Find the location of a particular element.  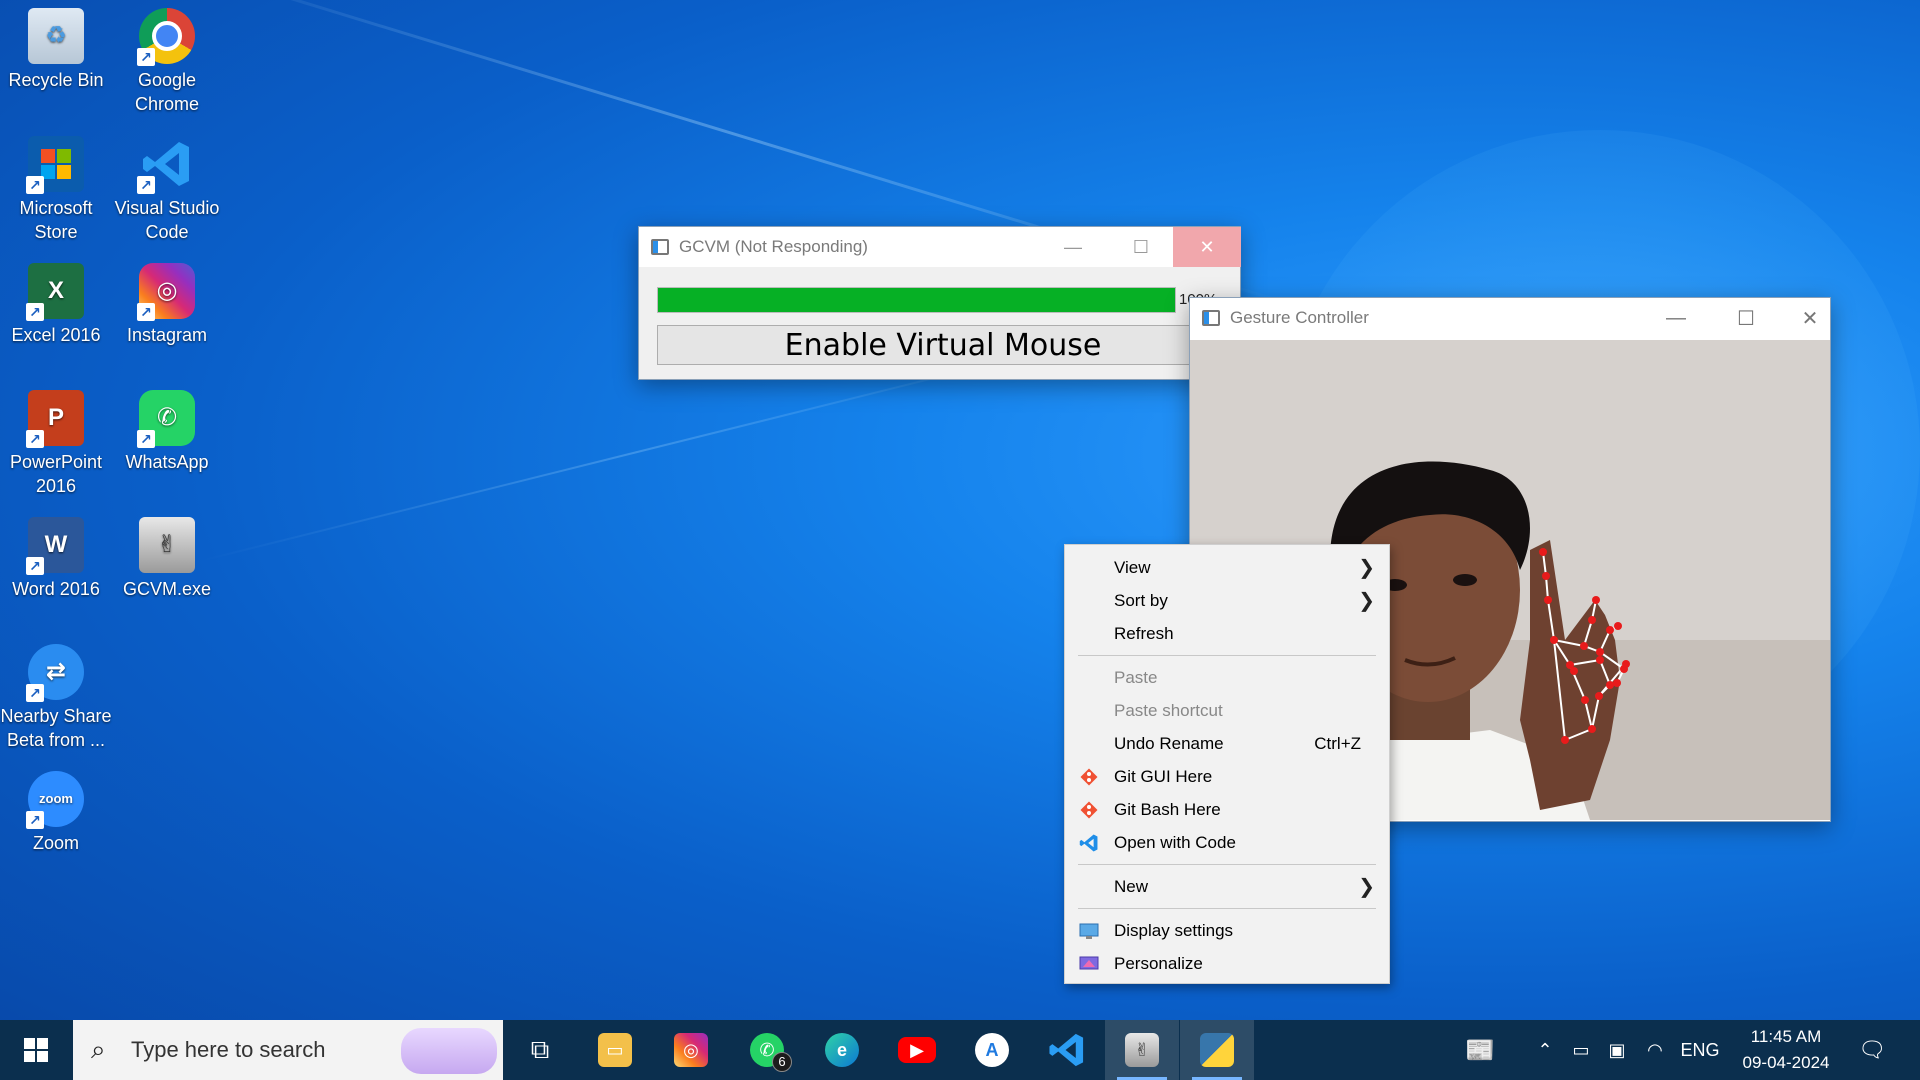

taskbar-youtube: ▶ is located at coordinates (917, 1050).